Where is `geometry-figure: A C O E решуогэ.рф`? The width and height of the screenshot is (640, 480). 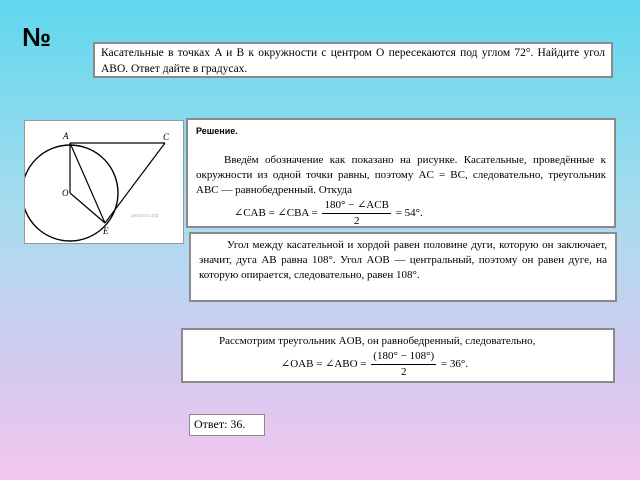
geometry-figure: A C O E решуогэ.рф is located at coordinates (102, 182).